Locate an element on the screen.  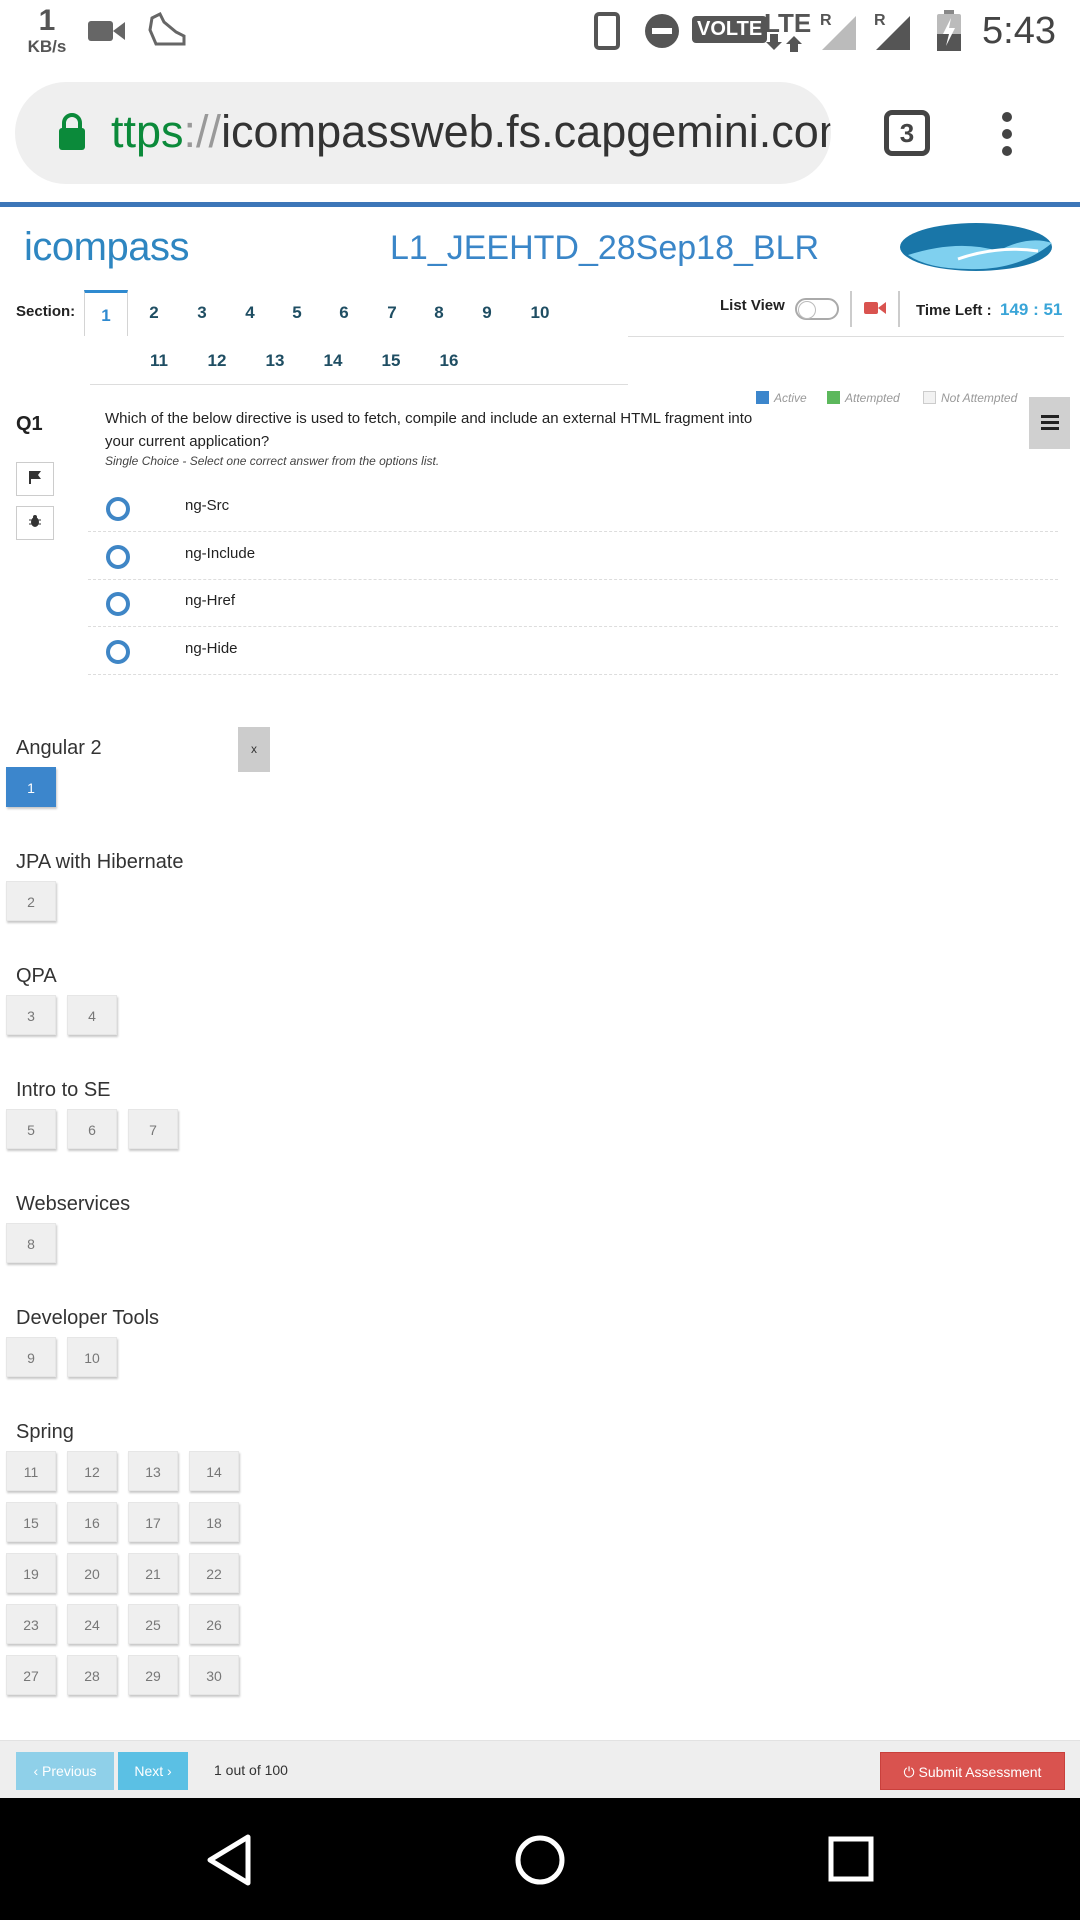
legend-not-attempted-label: Not Attempted is located at coordinates (979, 398).